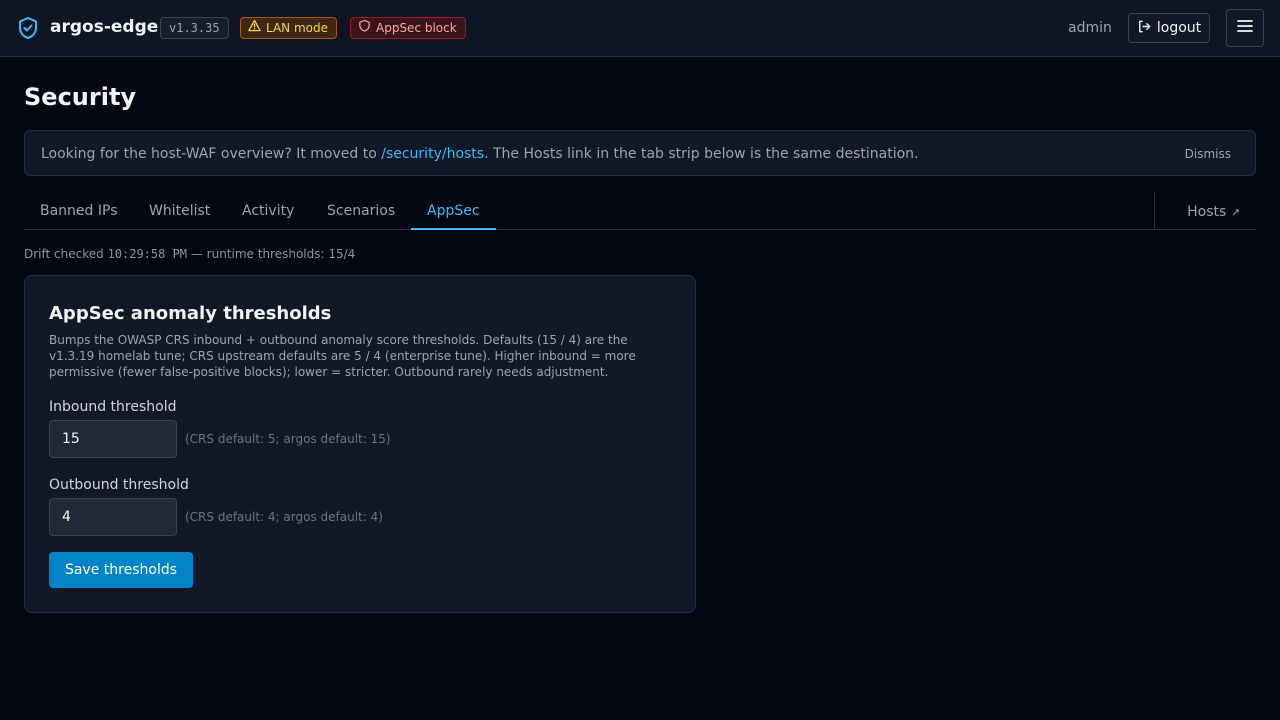 Image resolution: width=1280 pixels, height=720 pixels. I want to click on app-name: argos-edge, so click(104, 27).